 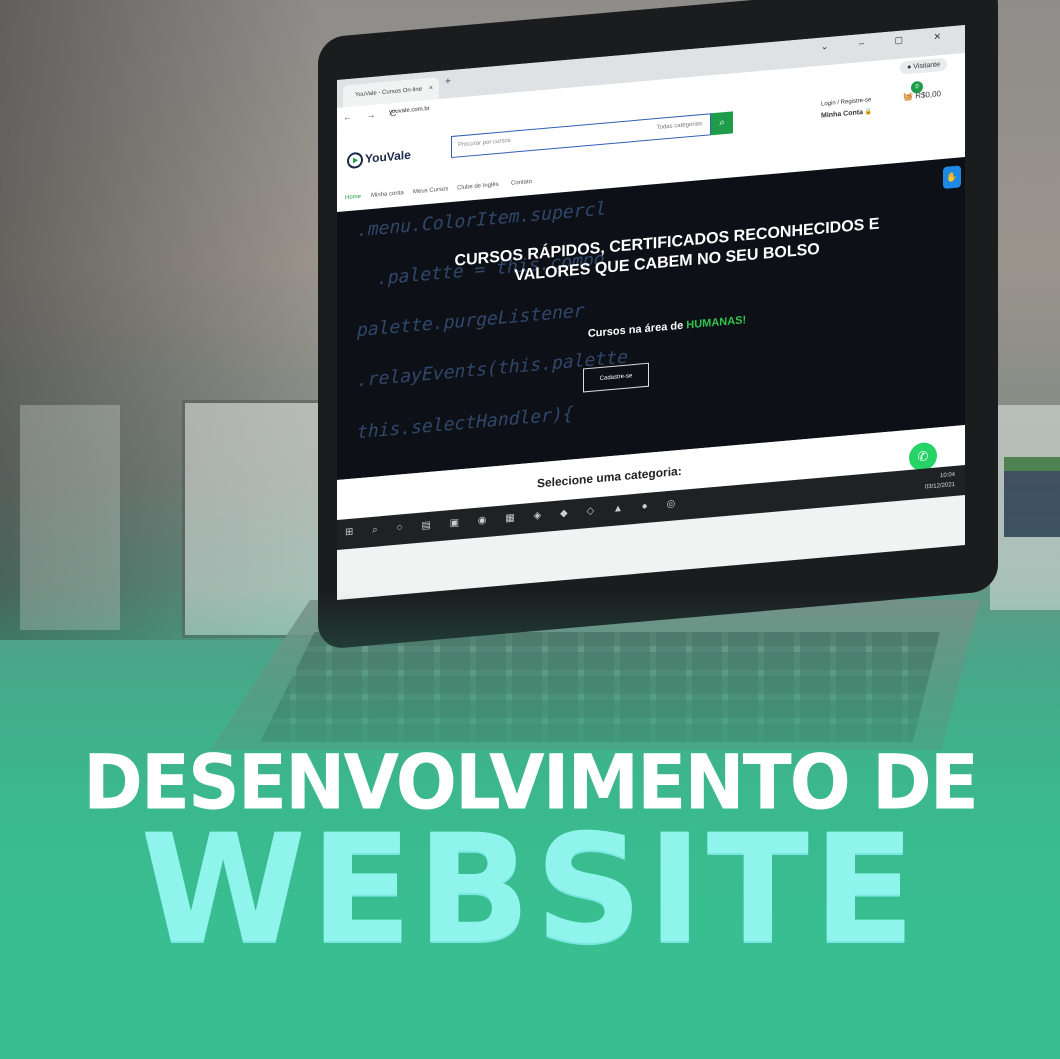 I want to click on cart-button: 🧺 0 R$0,00, so click(x=922, y=91).